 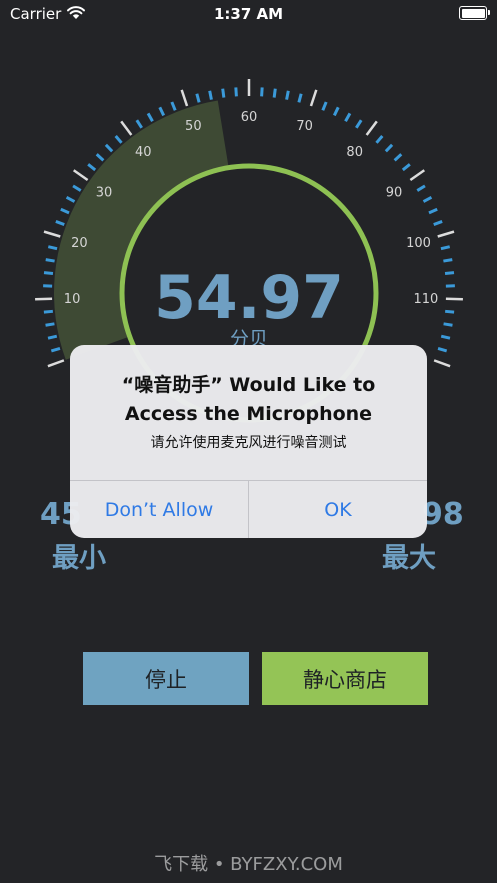 I want to click on dont-allow-button: Don’t Allow, so click(x=159, y=509).